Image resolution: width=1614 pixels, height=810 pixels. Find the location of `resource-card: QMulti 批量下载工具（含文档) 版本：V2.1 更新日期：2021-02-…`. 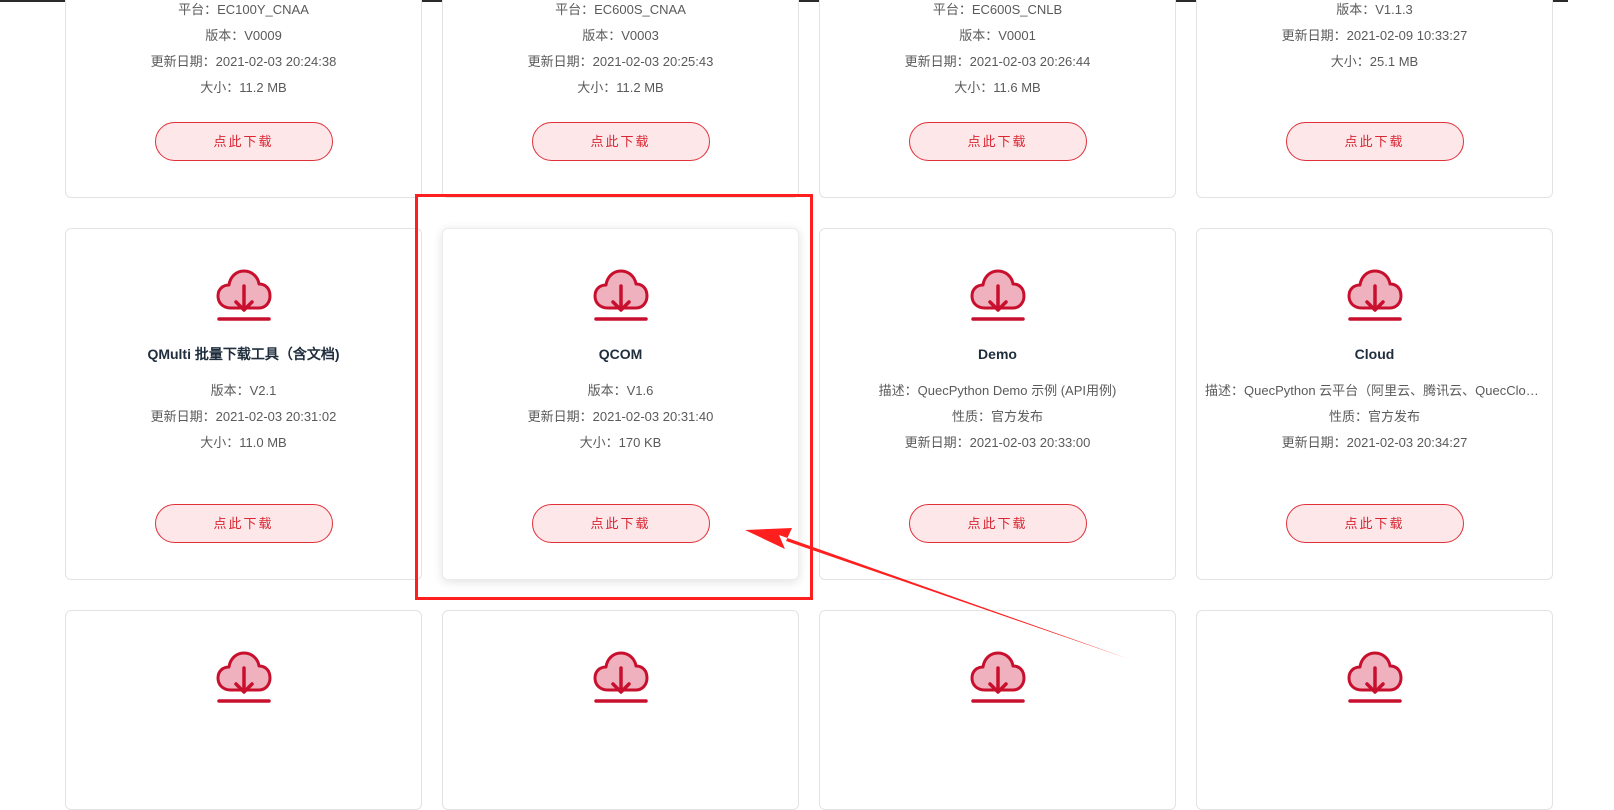

resource-card: QMulti 批量下载工具（含文档) 版本：V2.1 更新日期：2021-02-… is located at coordinates (243, 404).